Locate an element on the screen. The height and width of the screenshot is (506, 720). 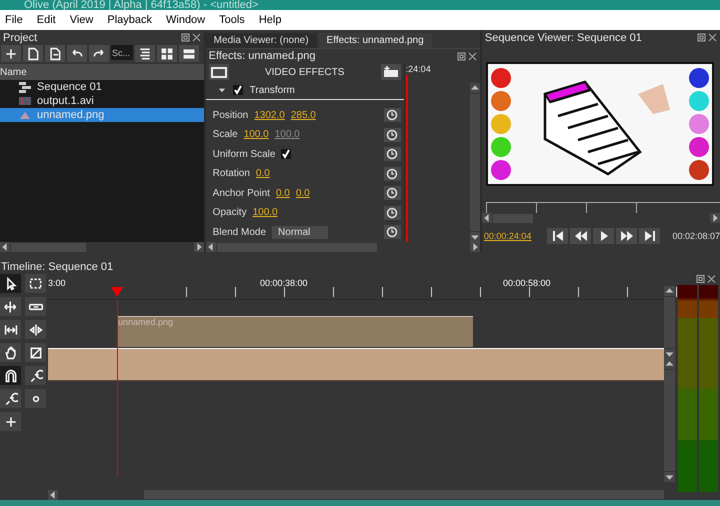
playhead-icon is located at coordinates (117, 292).